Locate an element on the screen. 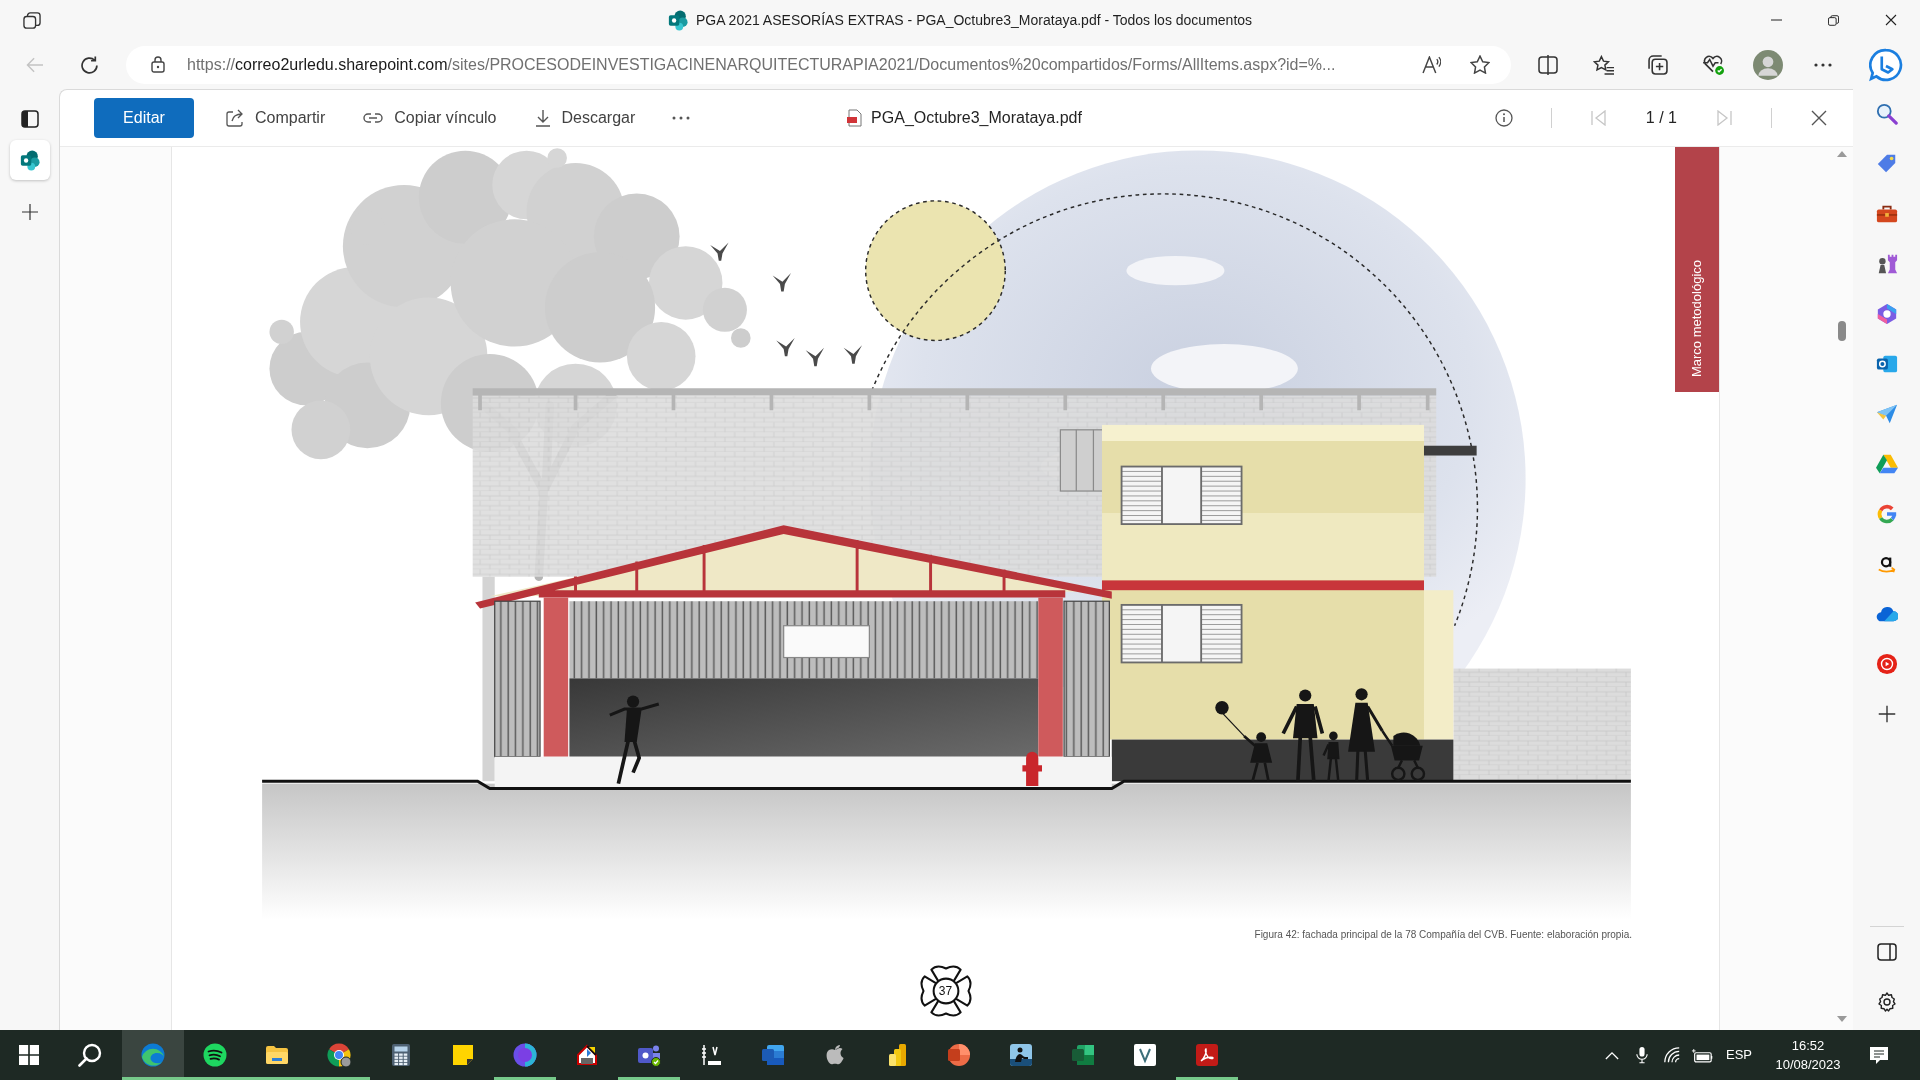 Image resolution: width=1920 pixels, height=1080 pixels. house-frame-icon is located at coordinates (587, 1055).